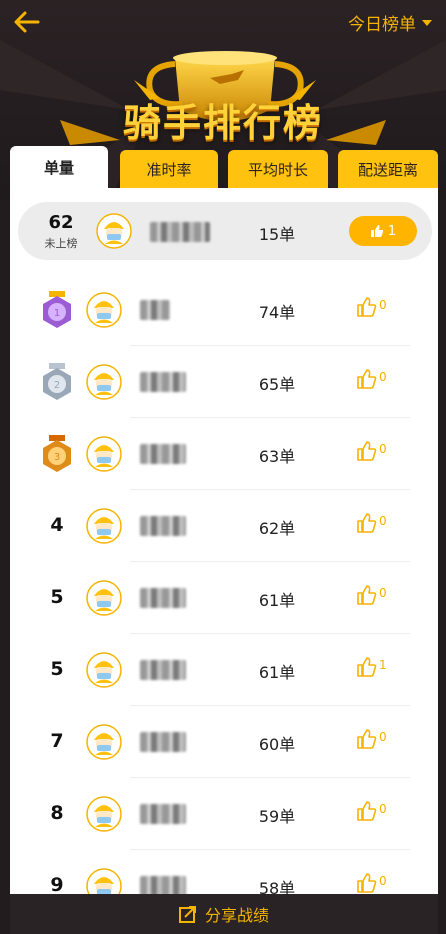 The height and width of the screenshot is (934, 446). I want to click on medal-rank-number: 2, so click(57, 385).